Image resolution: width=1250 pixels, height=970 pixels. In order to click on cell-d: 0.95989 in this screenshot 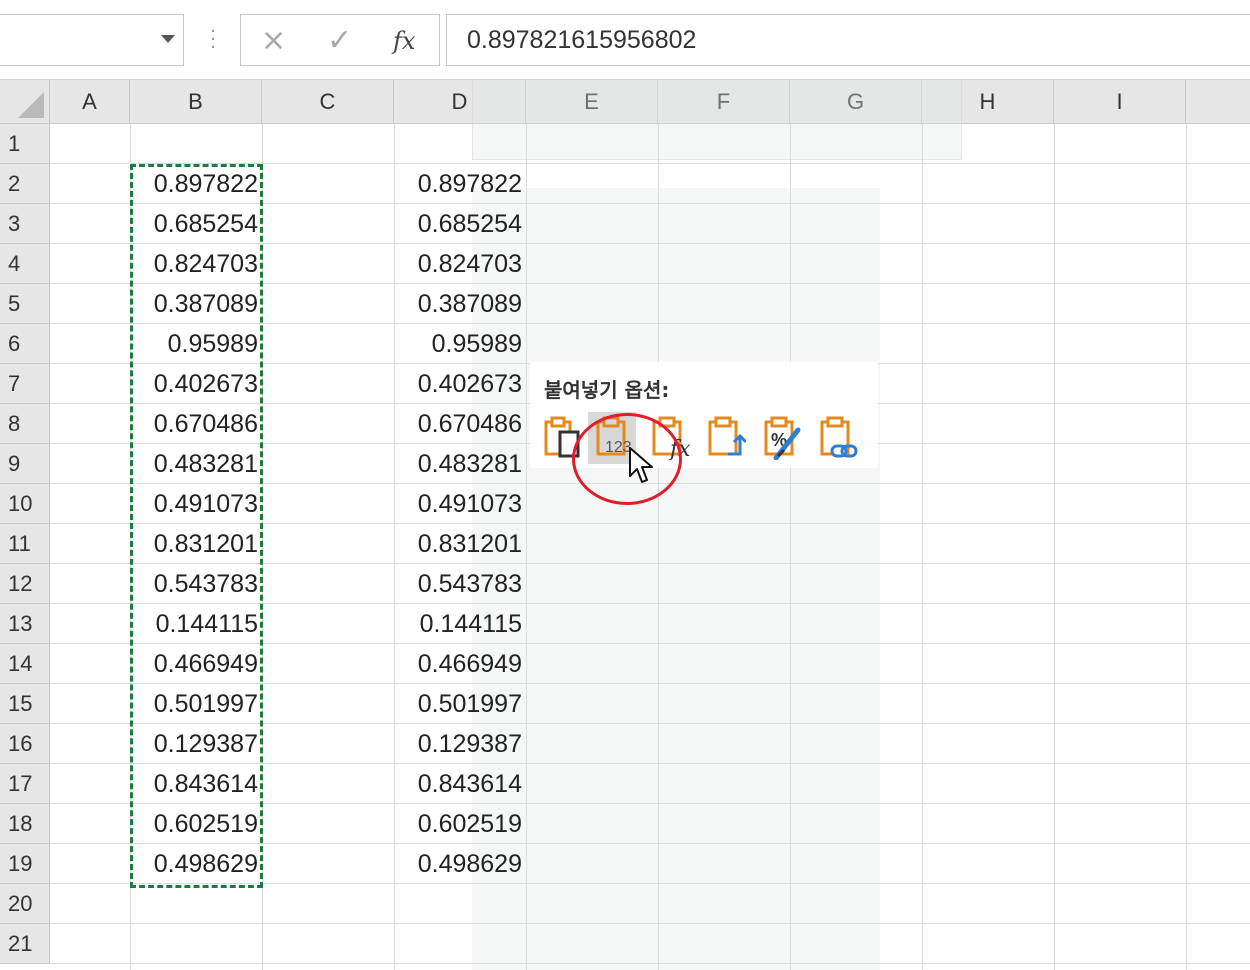, I will do `click(460, 344)`.